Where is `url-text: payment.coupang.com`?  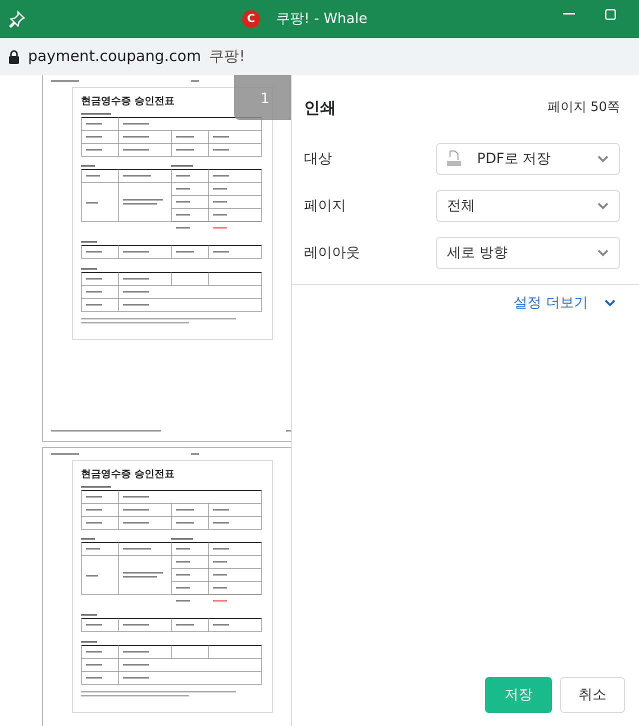 url-text: payment.coupang.com is located at coordinates (115, 56).